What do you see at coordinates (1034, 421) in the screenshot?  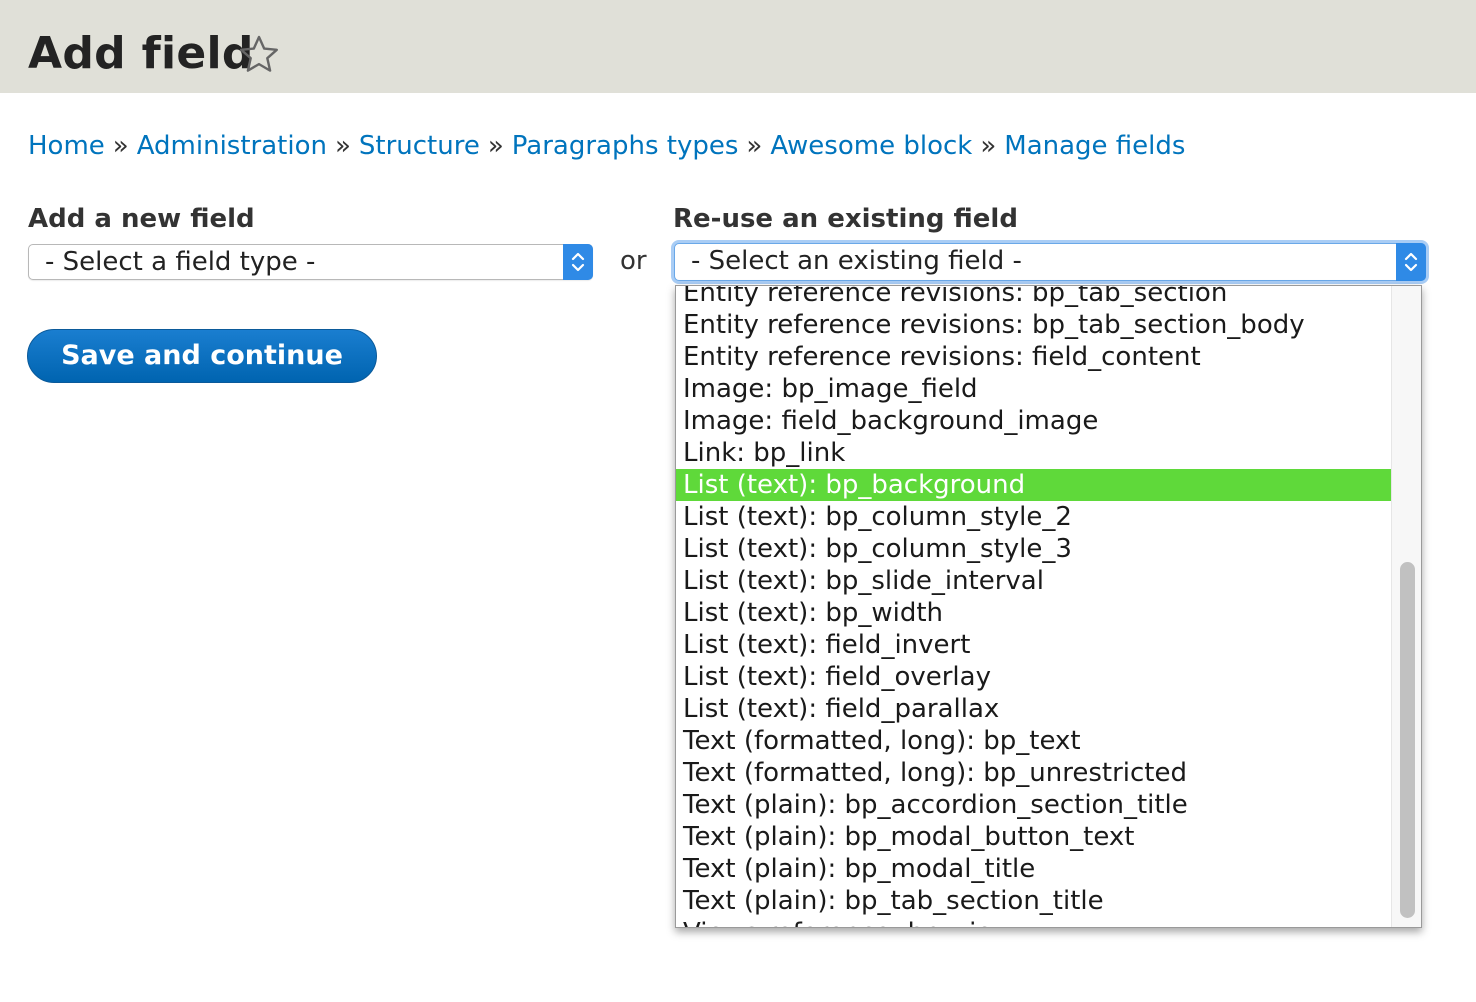 I see `option-item: Image: field_background_image` at bounding box center [1034, 421].